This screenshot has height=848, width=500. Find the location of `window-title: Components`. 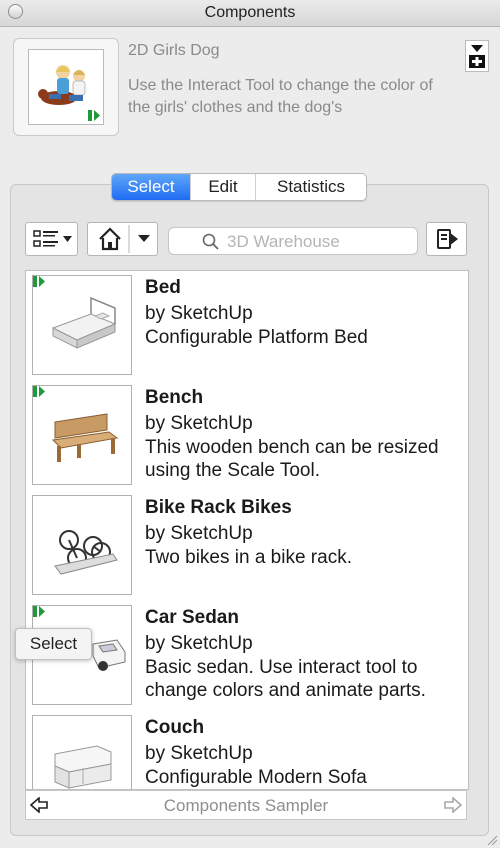

window-title: Components is located at coordinates (250, 12).